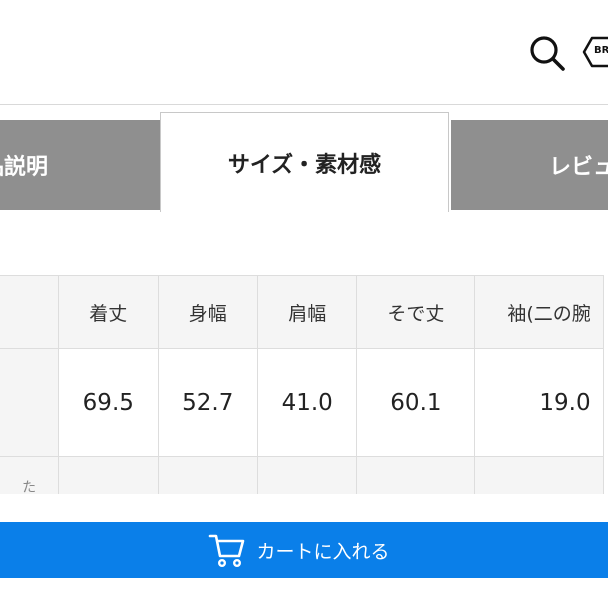 Image resolution: width=608 pixels, height=608 pixels. I want to click on tab-label: レビュ, so click(578, 167).